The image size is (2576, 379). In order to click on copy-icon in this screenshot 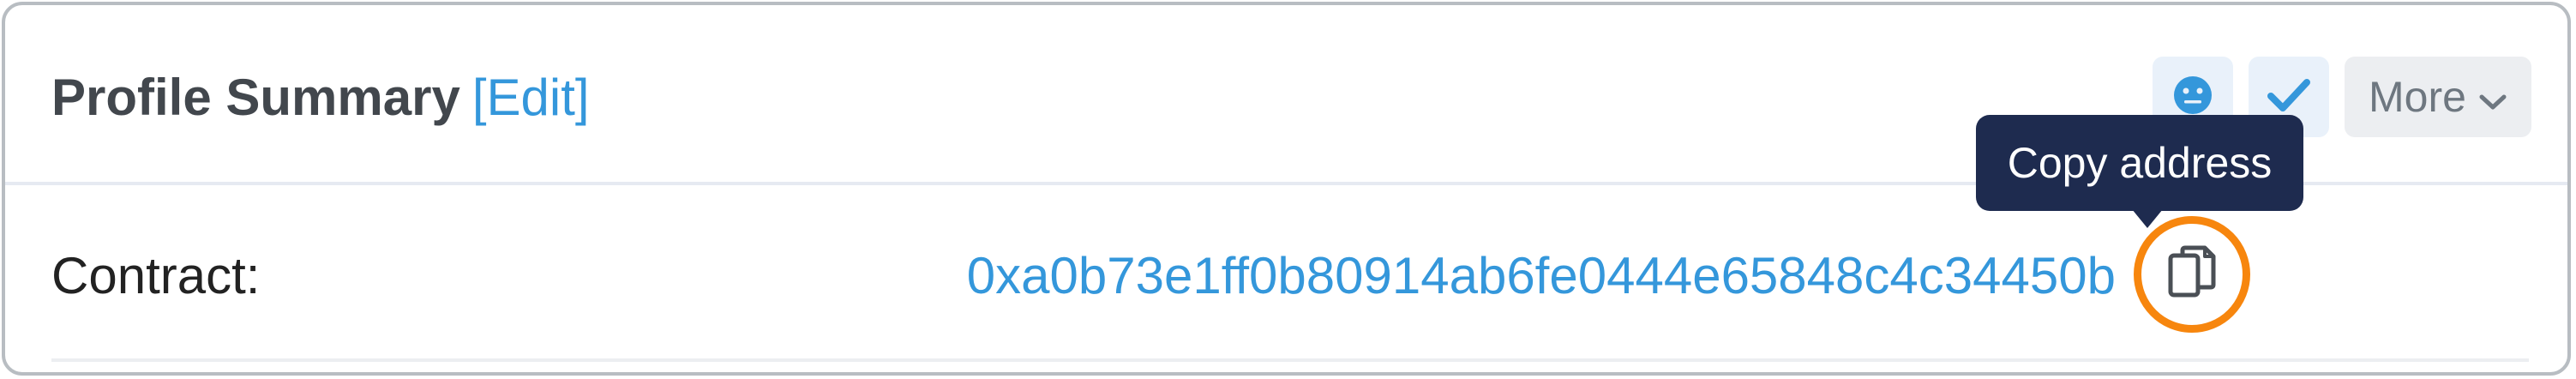, I will do `click(2192, 274)`.